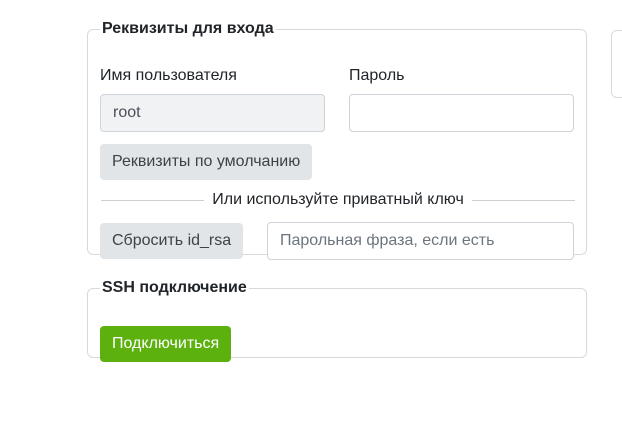 The image size is (622, 447). I want to click on passphrase-input, so click(420, 241).